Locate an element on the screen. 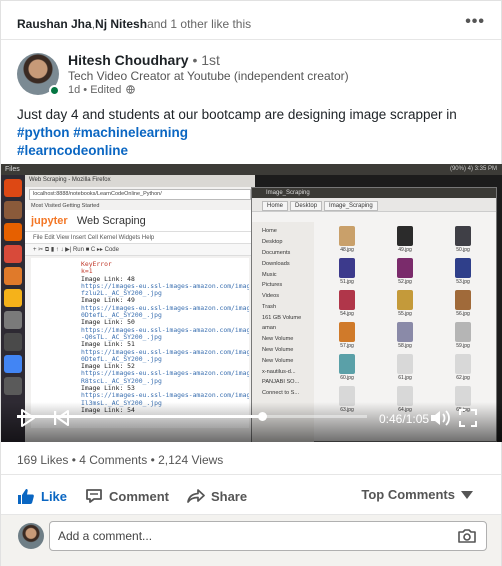 This screenshot has height=566, width=502. sidebar-place: Desktop is located at coordinates (272, 242).